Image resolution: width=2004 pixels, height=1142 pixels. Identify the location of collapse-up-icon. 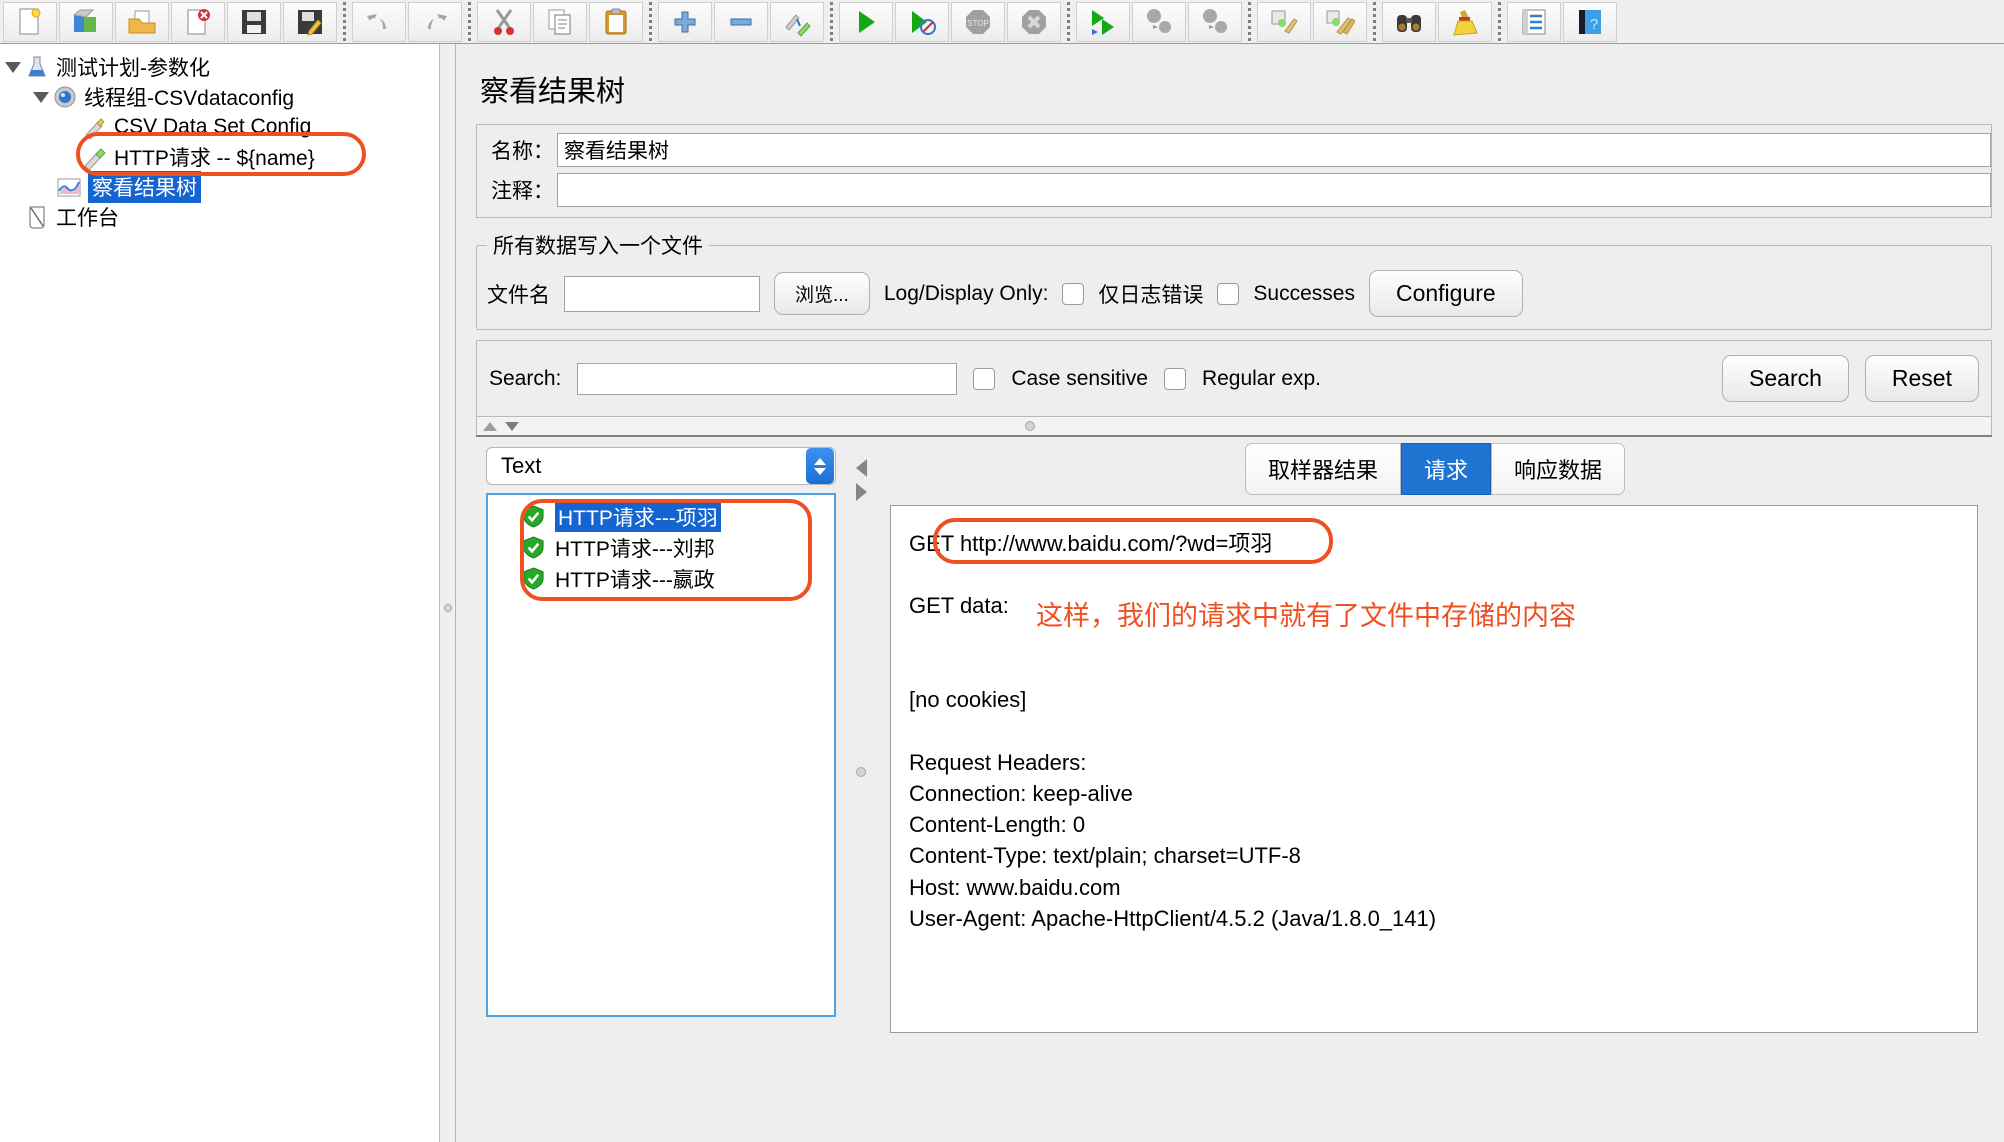
(490, 426).